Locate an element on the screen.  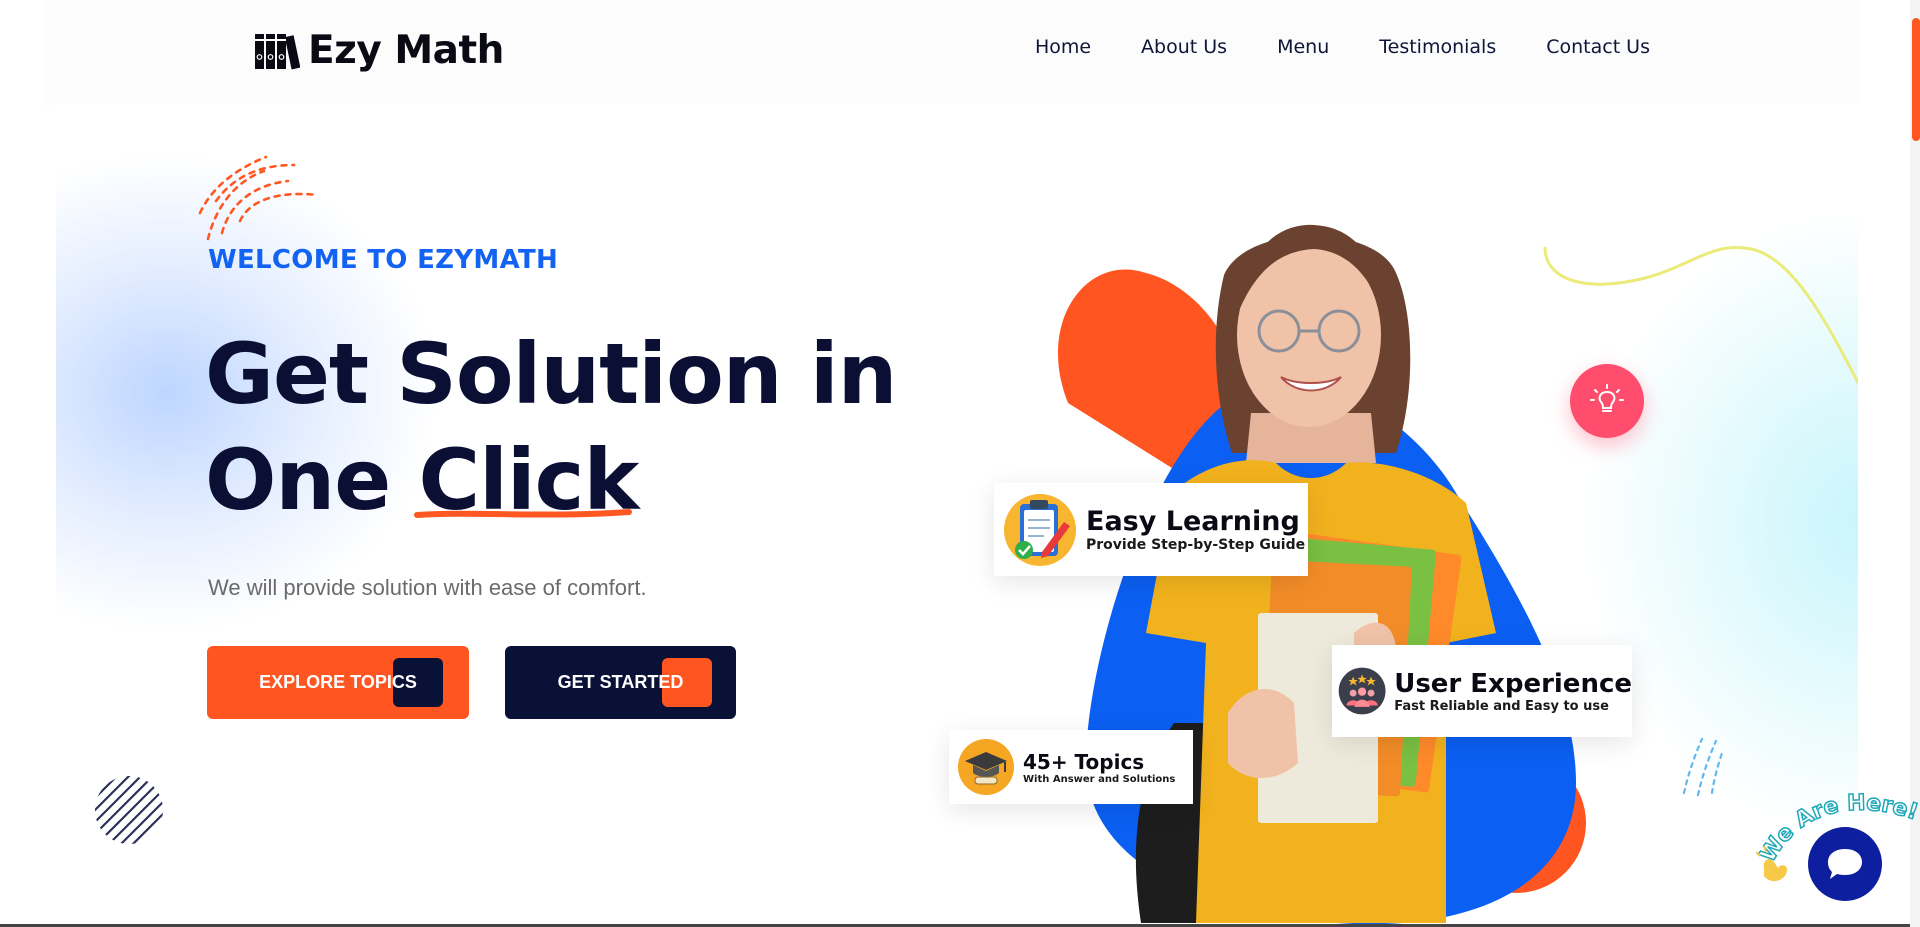
clipboard-pencil-icon is located at coordinates (1040, 529).